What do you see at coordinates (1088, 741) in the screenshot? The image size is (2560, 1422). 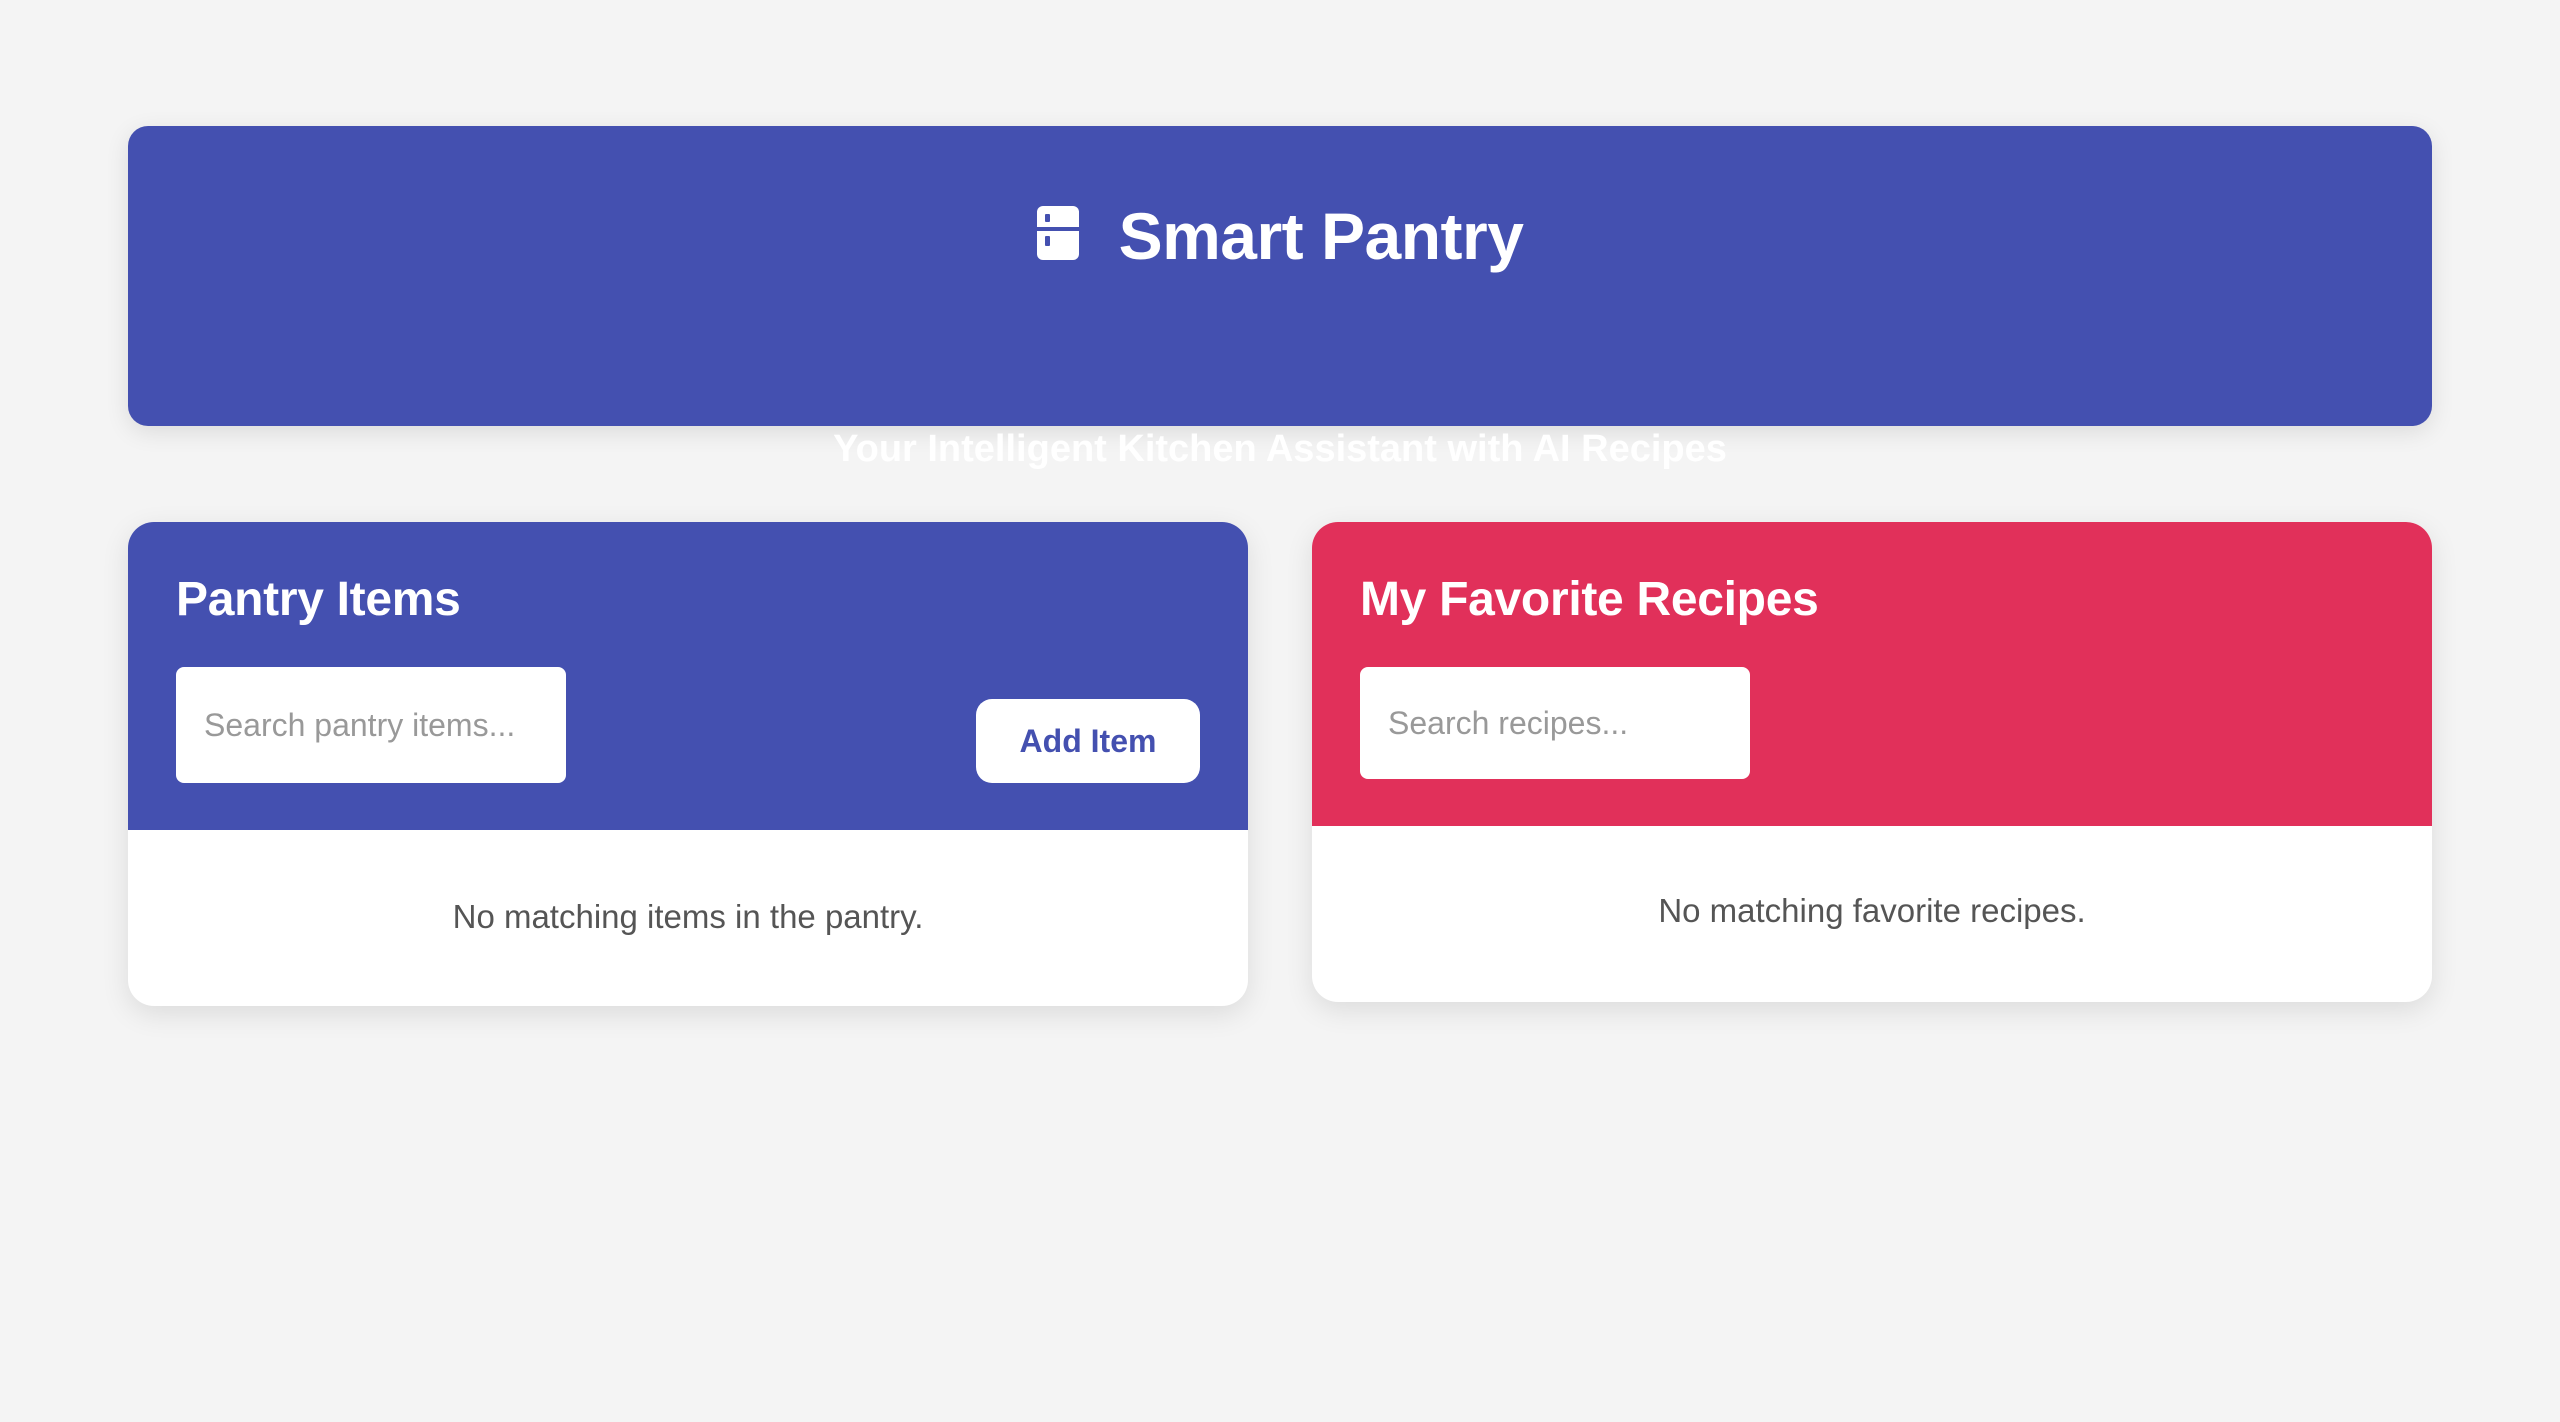 I see `add-item-button: Add Item` at bounding box center [1088, 741].